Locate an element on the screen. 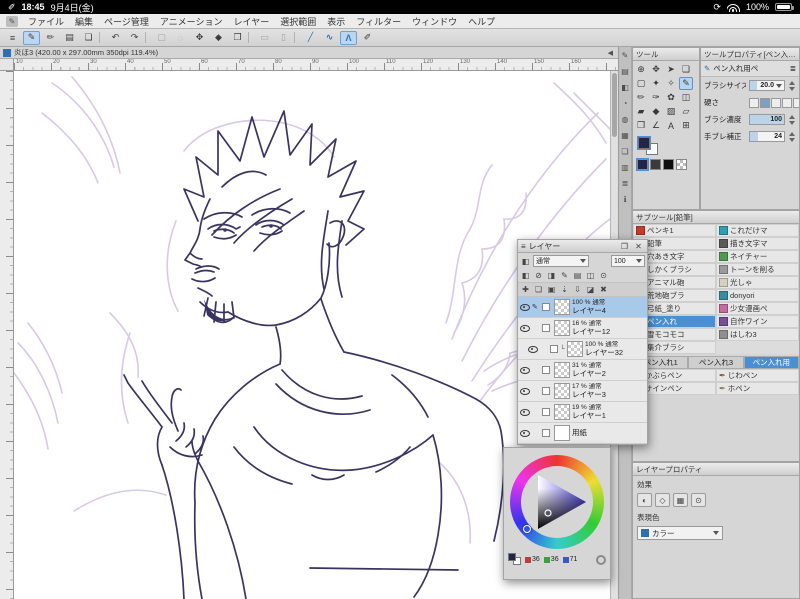  swatch-transparent is located at coordinates (681, 164).